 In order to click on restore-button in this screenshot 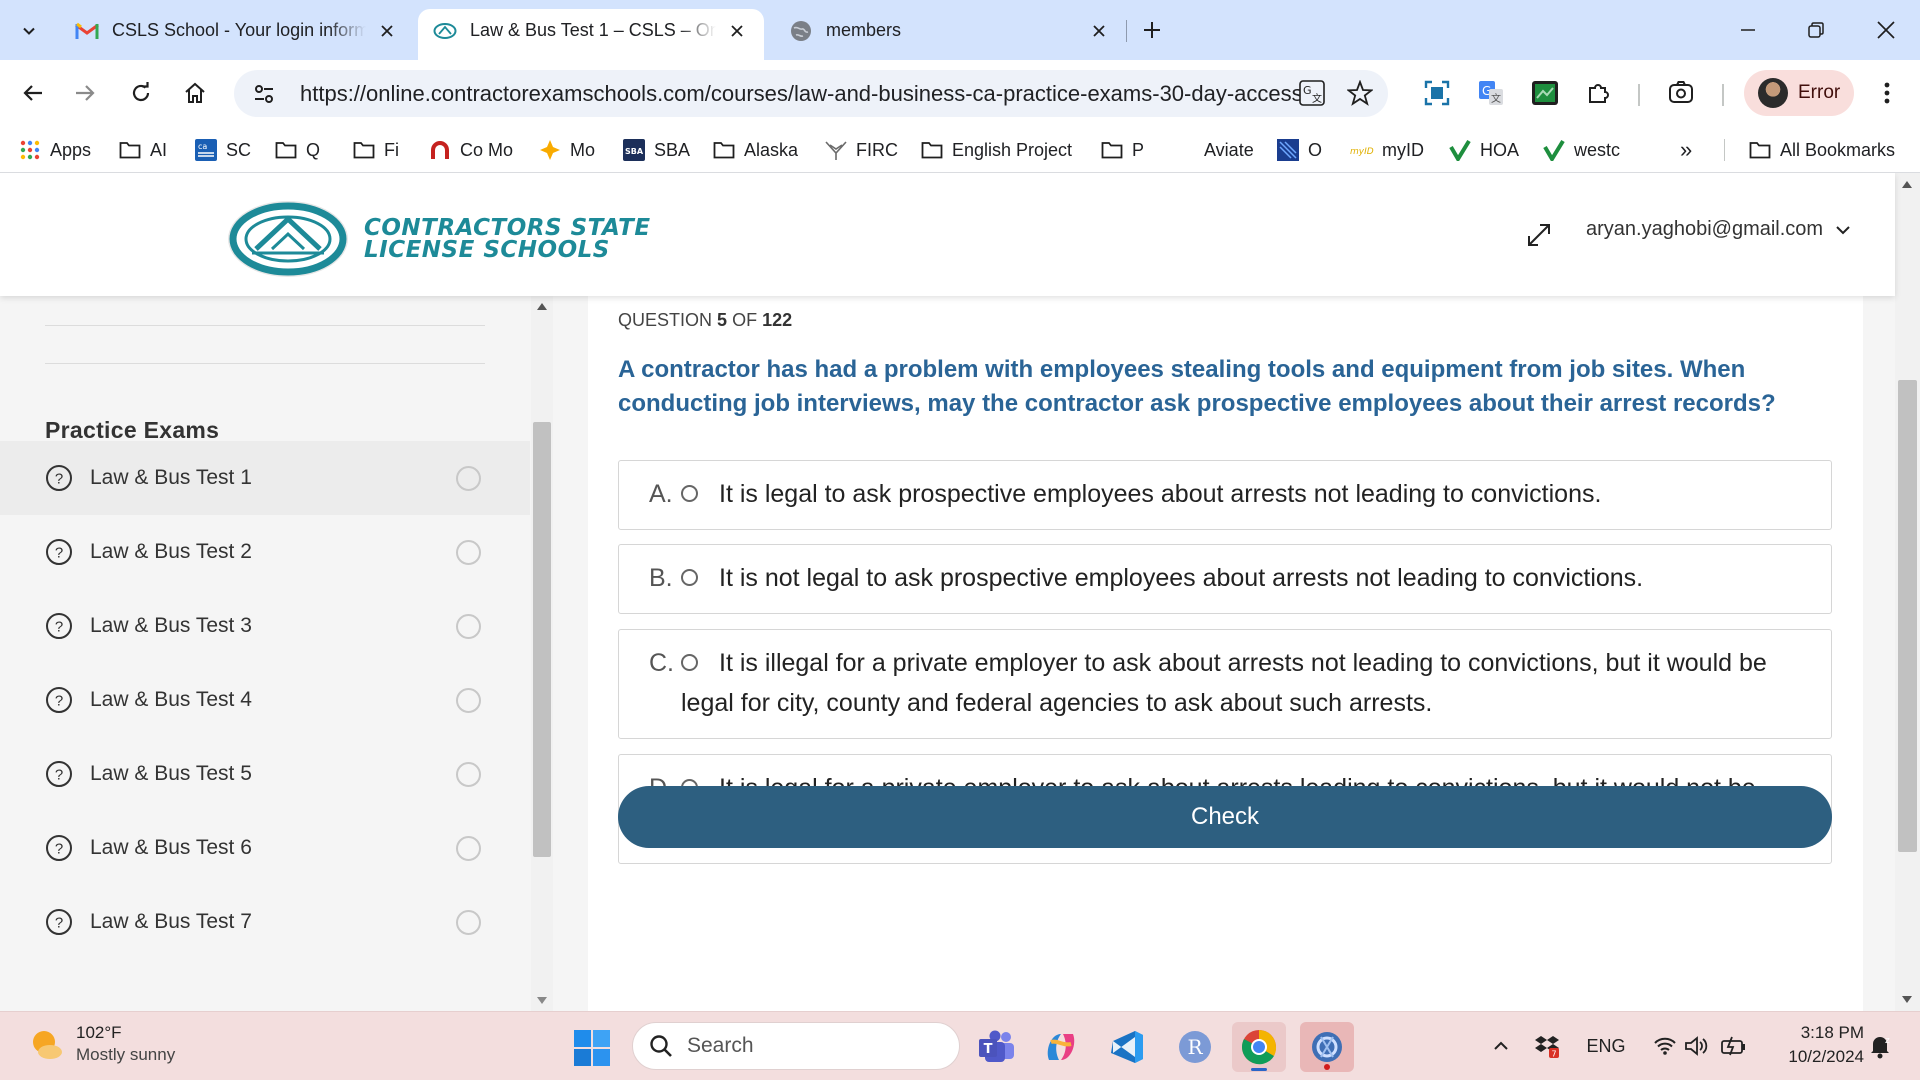, I will do `click(1816, 30)`.